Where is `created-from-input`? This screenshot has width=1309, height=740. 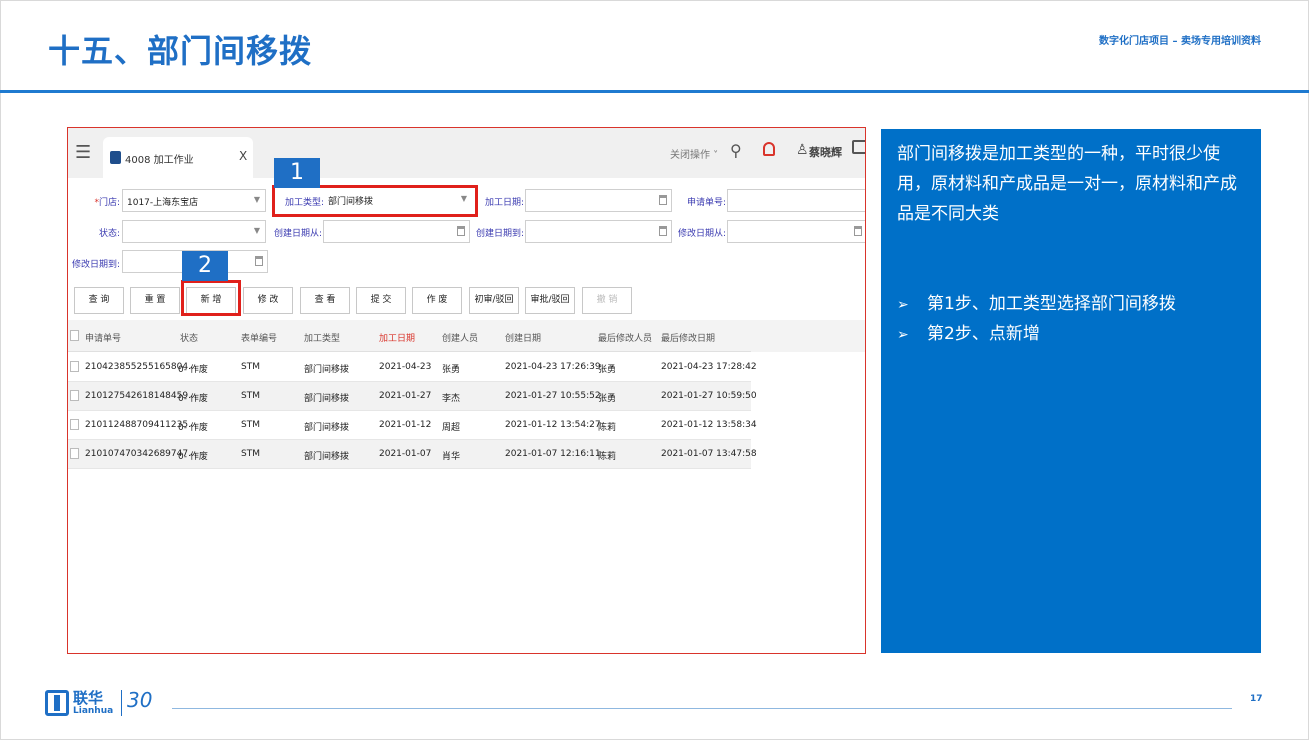
created-from-input is located at coordinates (396, 231).